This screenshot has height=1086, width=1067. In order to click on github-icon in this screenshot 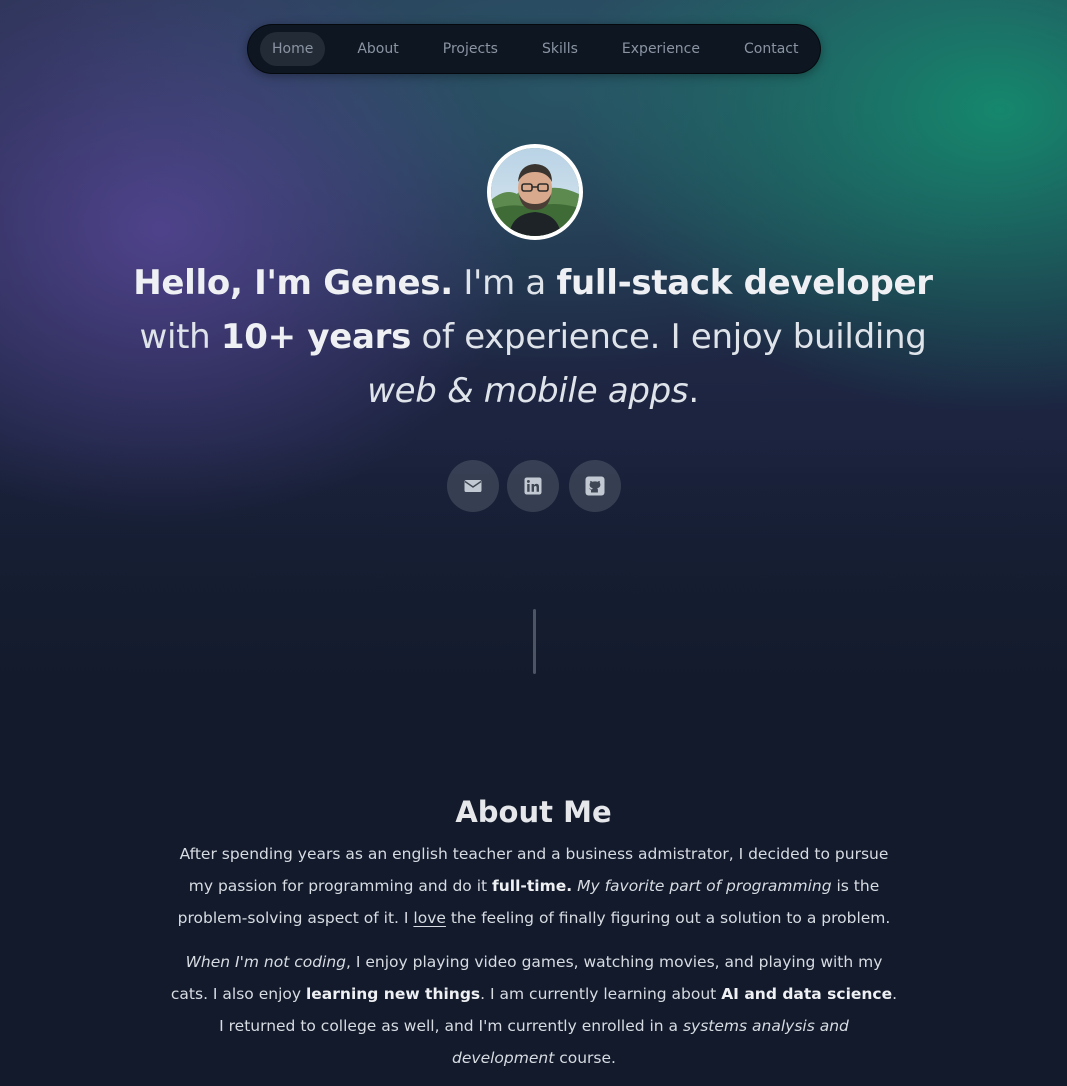, I will do `click(595, 486)`.